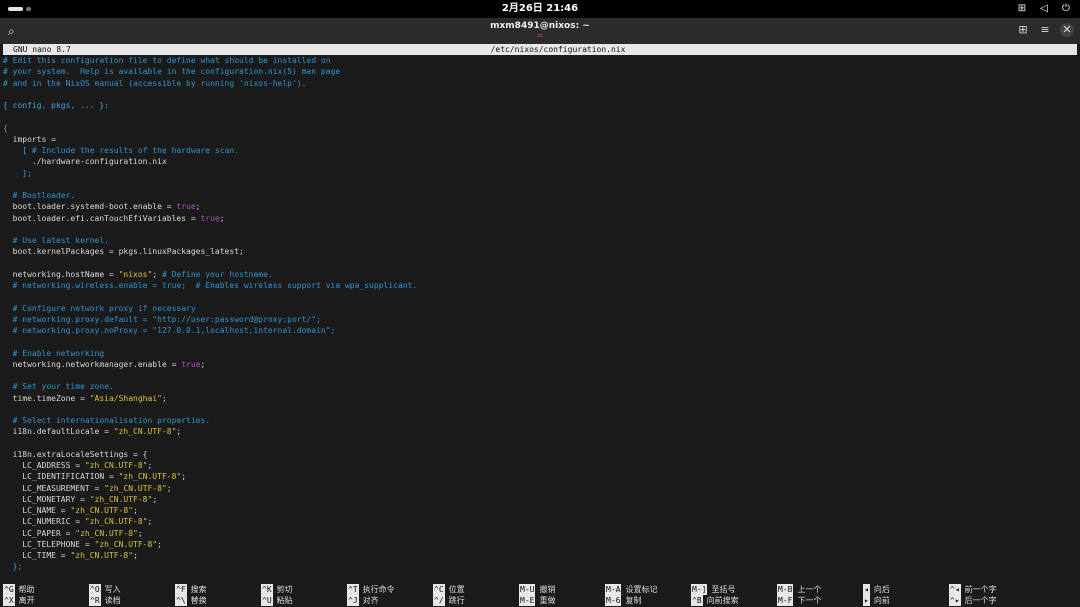 The image size is (1080, 607). I want to click on shortcut-item: M-6 复制, so click(623, 600).